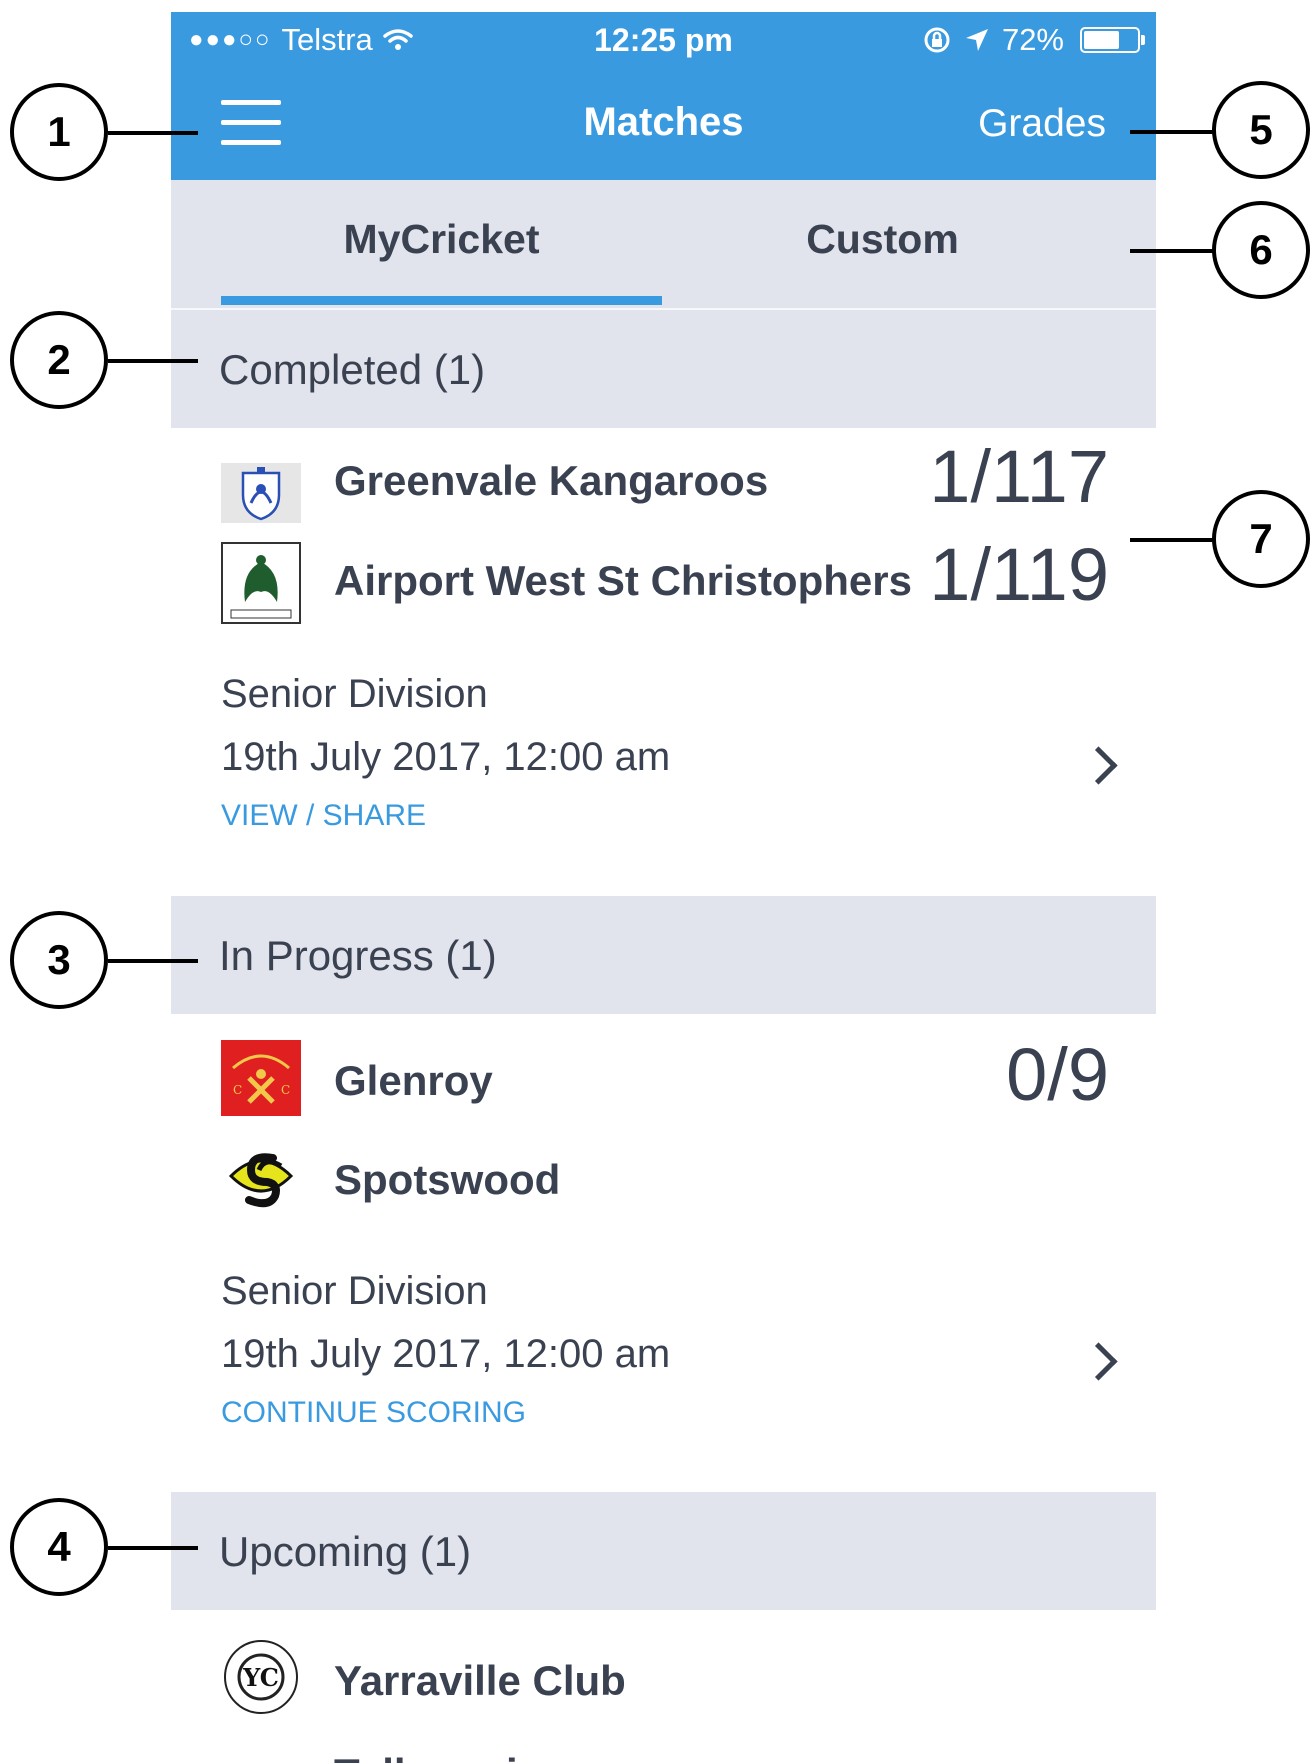  What do you see at coordinates (623, 580) in the screenshot?
I see `team-name: Airport West St Christophers` at bounding box center [623, 580].